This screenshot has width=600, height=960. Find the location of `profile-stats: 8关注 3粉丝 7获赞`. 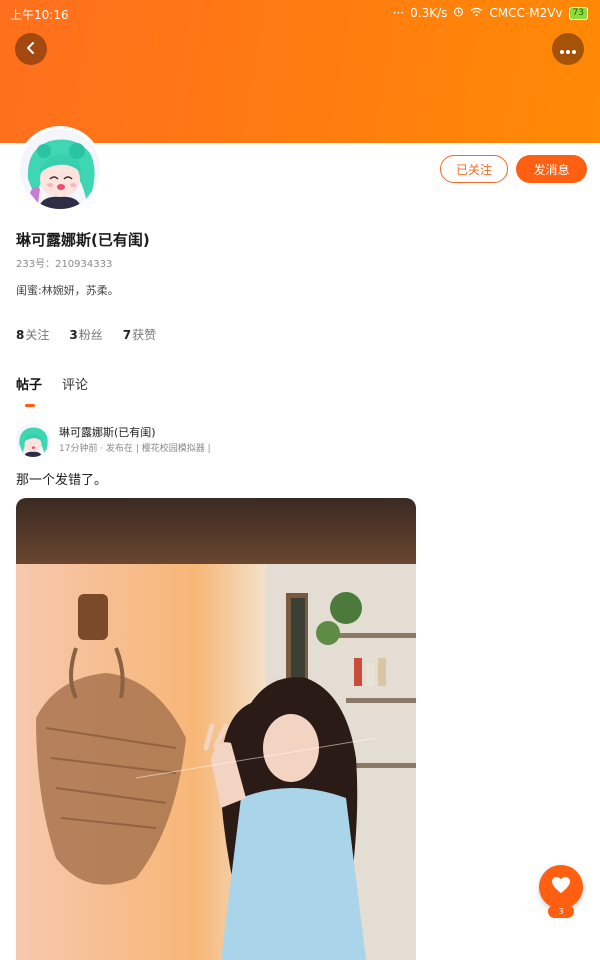

profile-stats: 8关注 3粉丝 7获赞 is located at coordinates (86, 334).